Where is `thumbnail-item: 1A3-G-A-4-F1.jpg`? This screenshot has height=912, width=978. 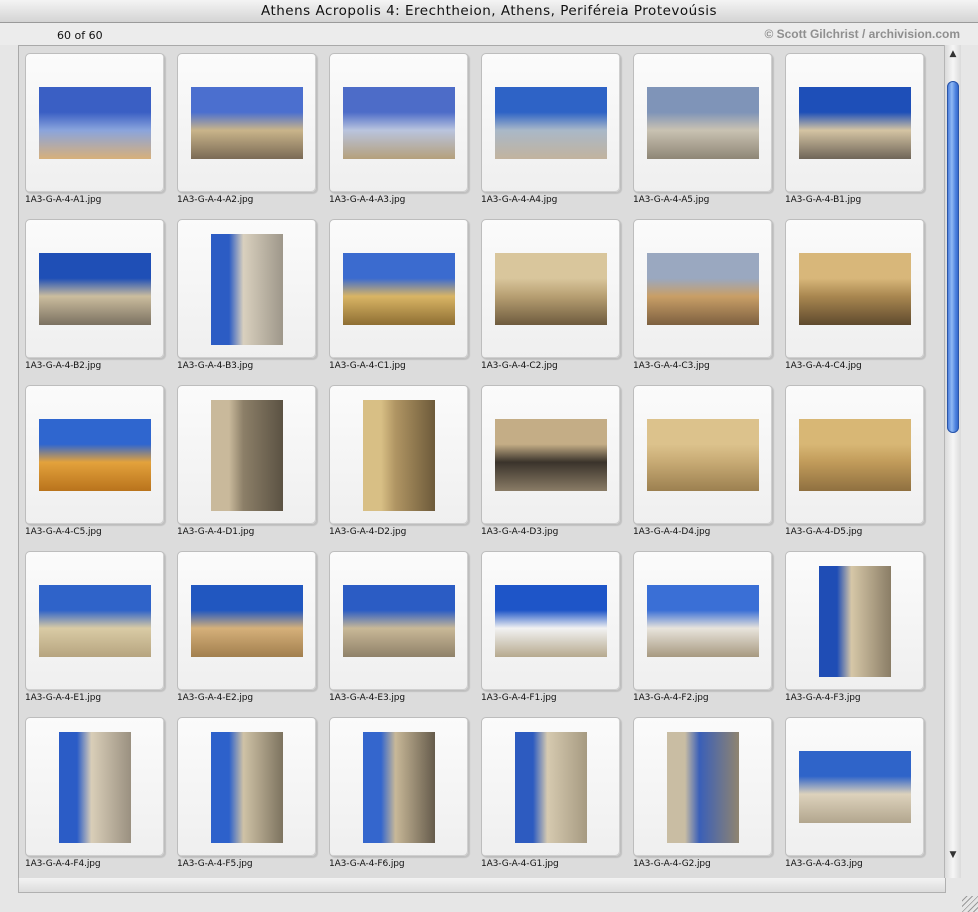 thumbnail-item: 1A3-G-A-4-F1.jpg is located at coordinates (551, 627).